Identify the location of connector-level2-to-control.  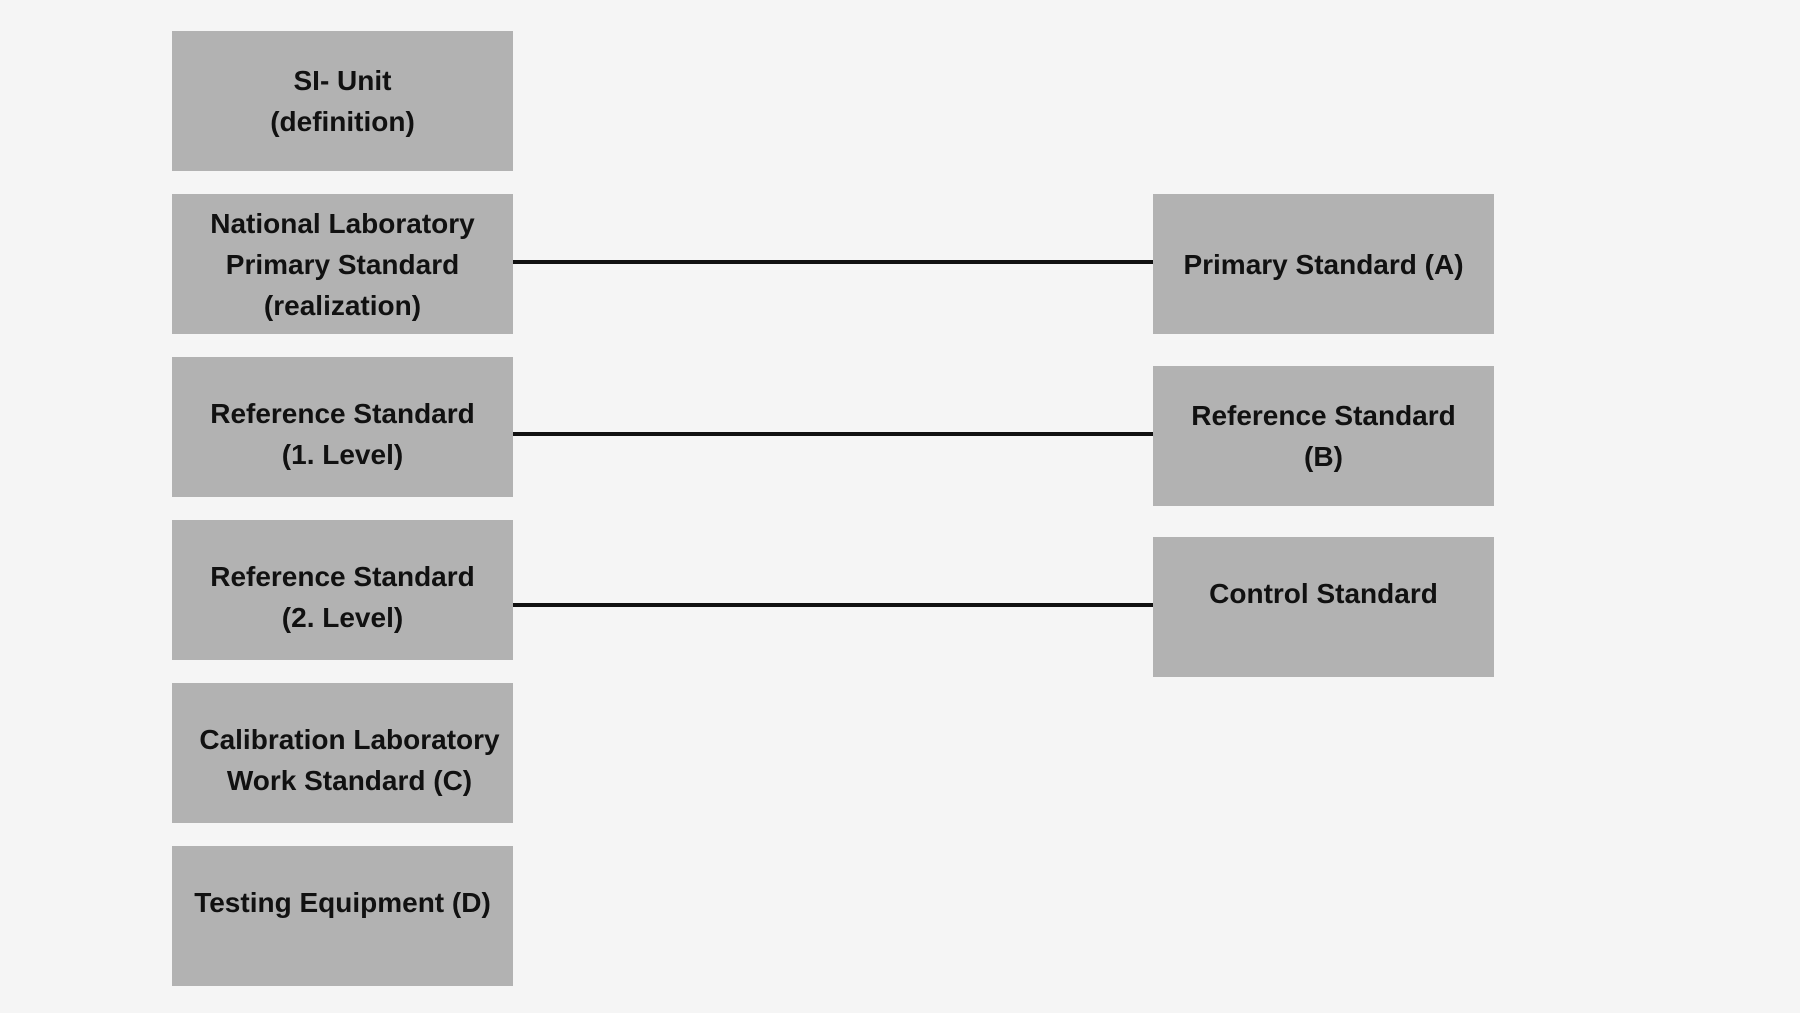
(833, 605).